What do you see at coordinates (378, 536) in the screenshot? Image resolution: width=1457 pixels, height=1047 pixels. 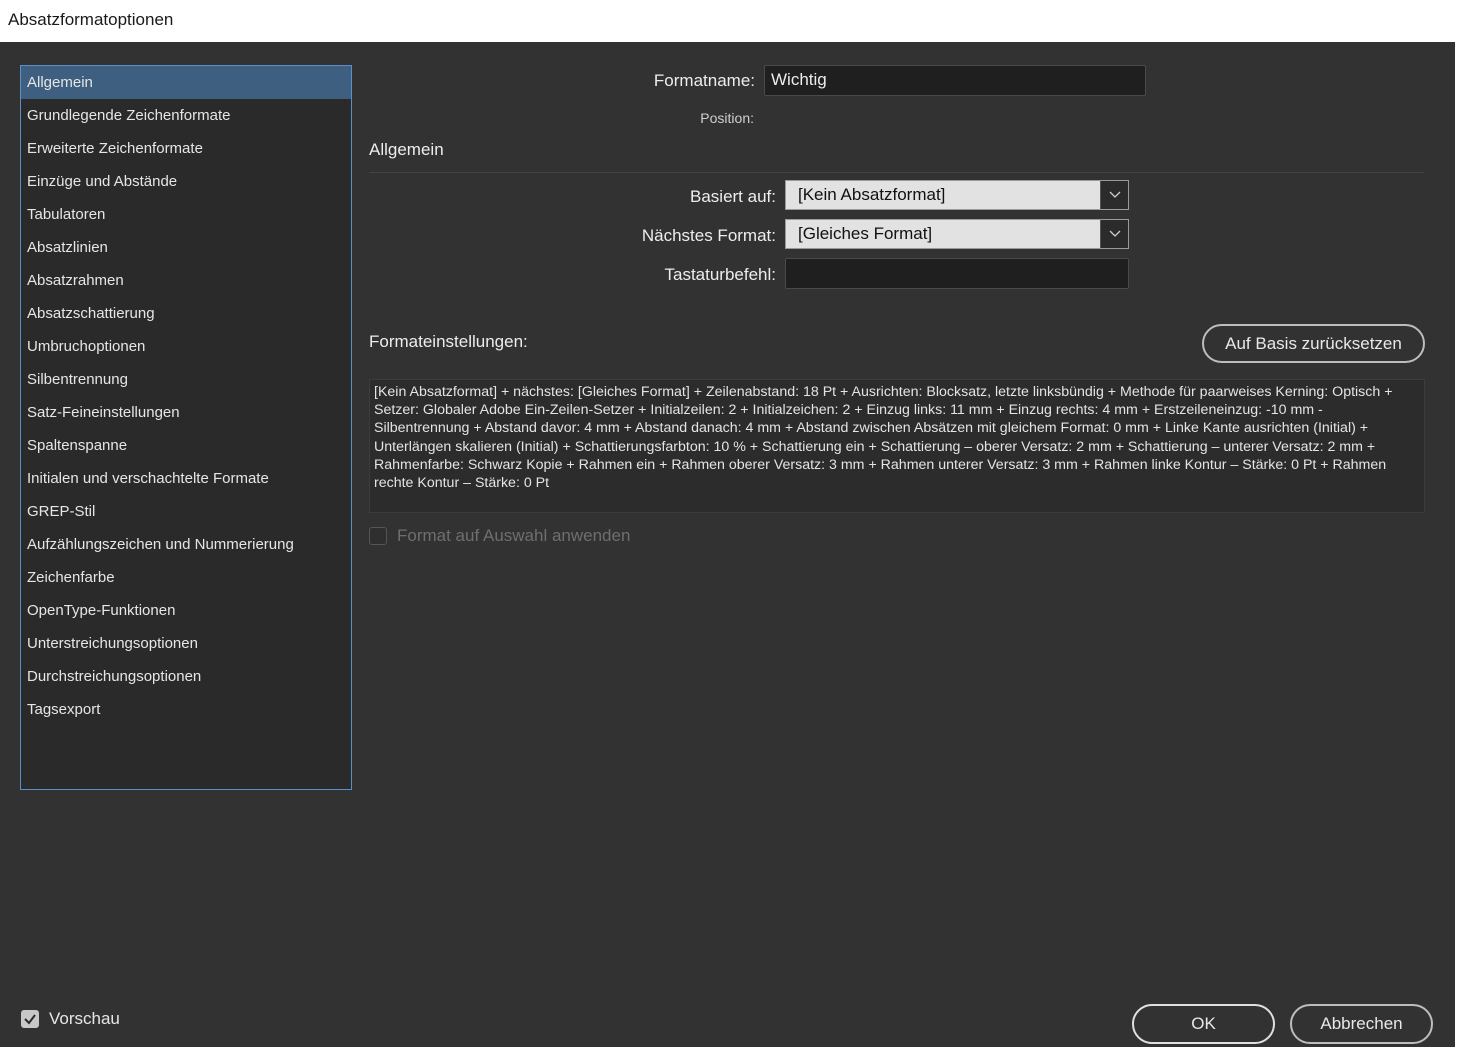 I see `apply-to-selection-checkbox` at bounding box center [378, 536].